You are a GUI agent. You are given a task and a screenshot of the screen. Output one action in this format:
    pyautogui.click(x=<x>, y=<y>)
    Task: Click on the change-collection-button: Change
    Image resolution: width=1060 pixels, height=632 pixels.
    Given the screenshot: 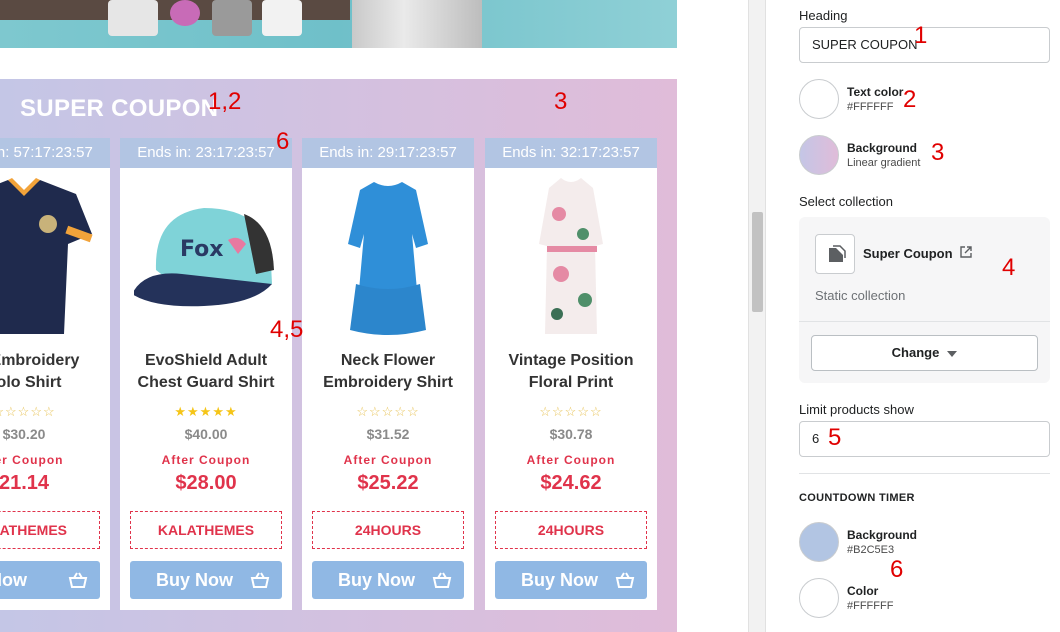 What is the action you would take?
    pyautogui.click(x=924, y=353)
    